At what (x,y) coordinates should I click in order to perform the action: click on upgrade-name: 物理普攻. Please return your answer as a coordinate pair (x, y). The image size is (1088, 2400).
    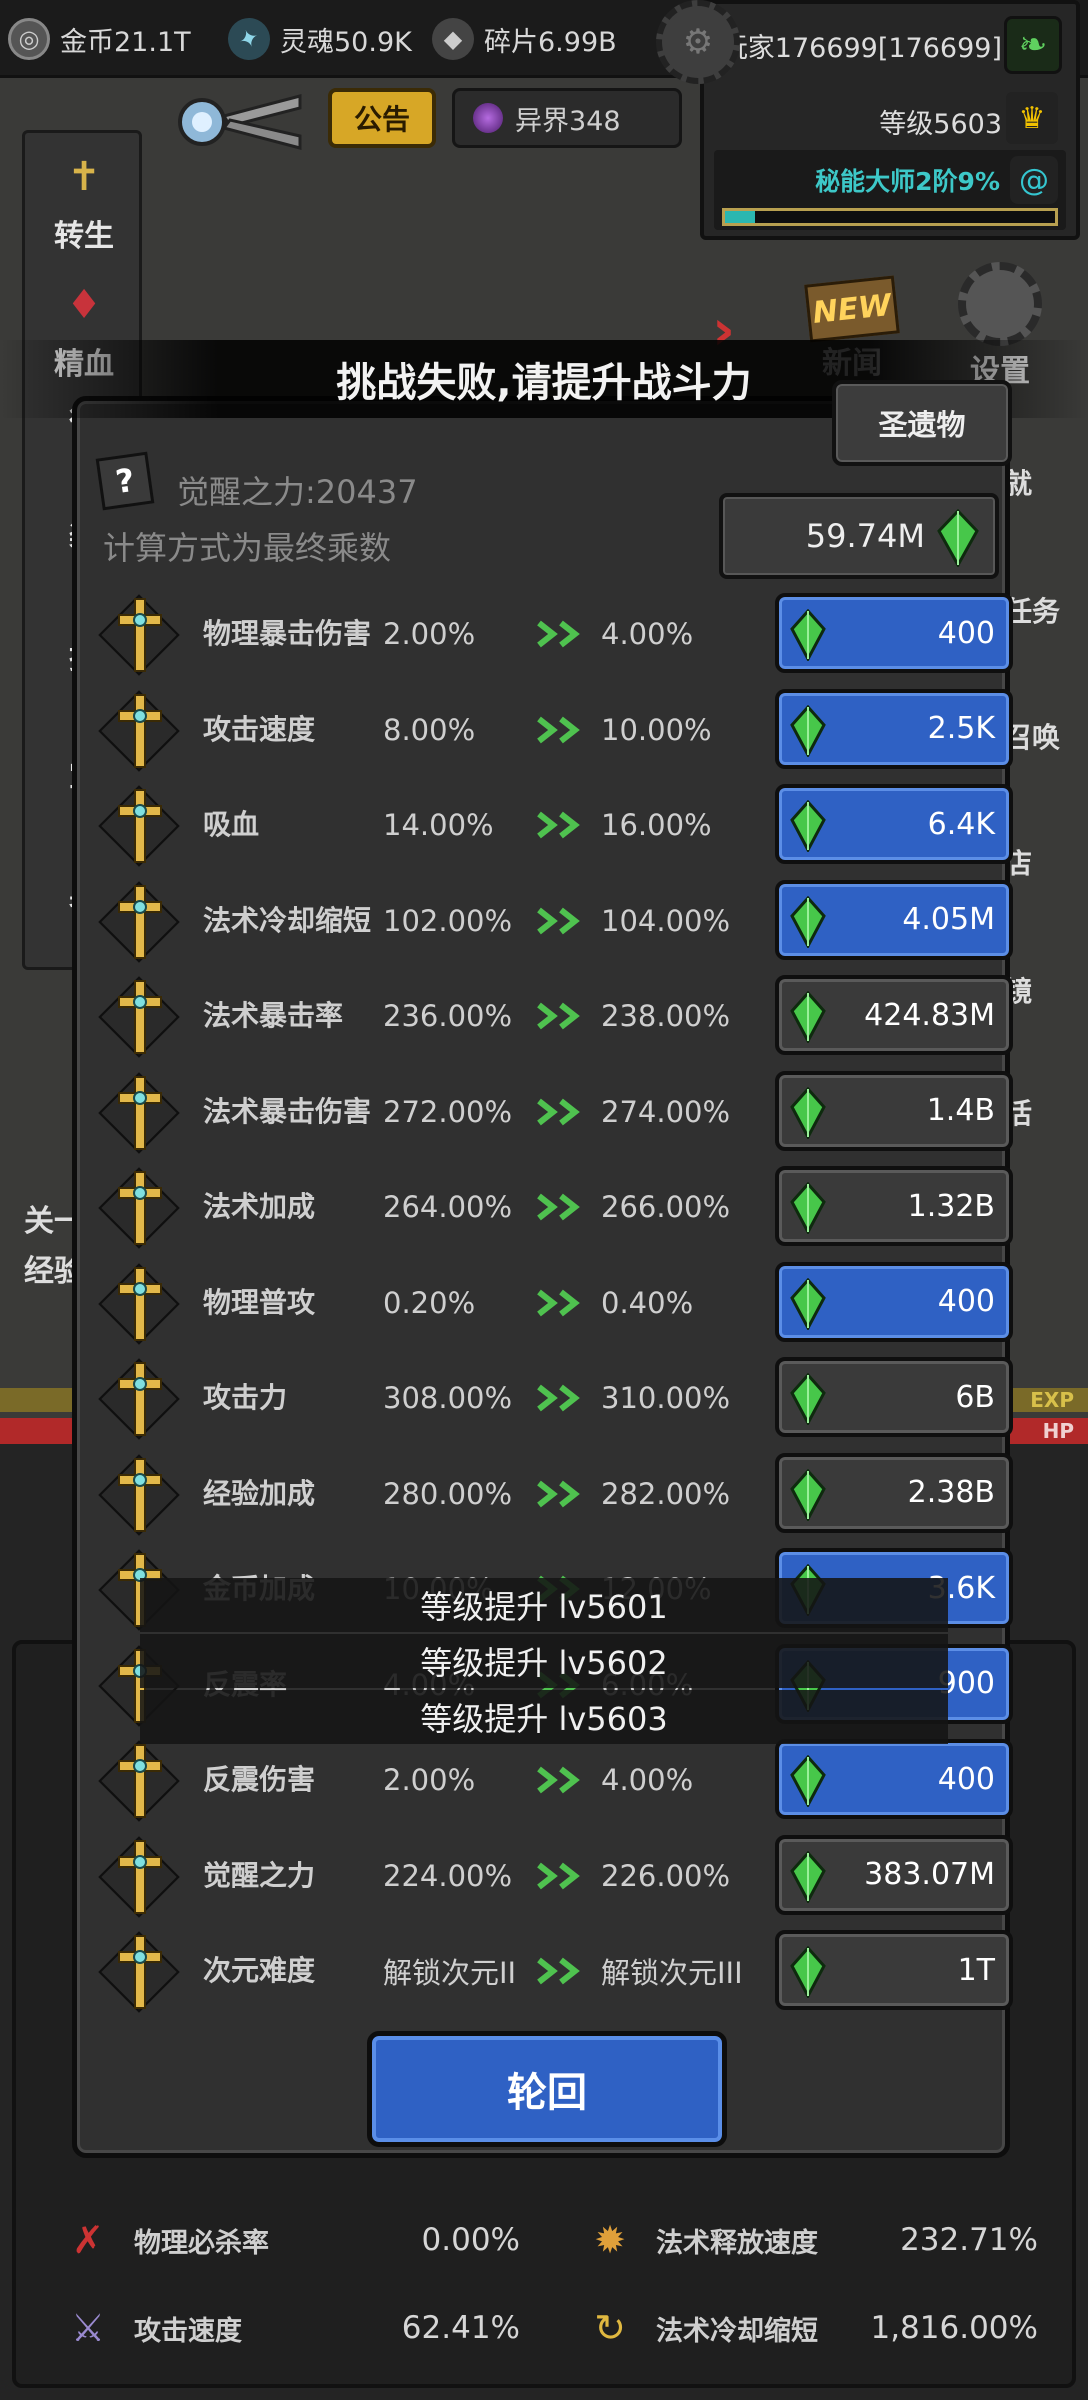
    Looking at the image, I should click on (259, 1302).